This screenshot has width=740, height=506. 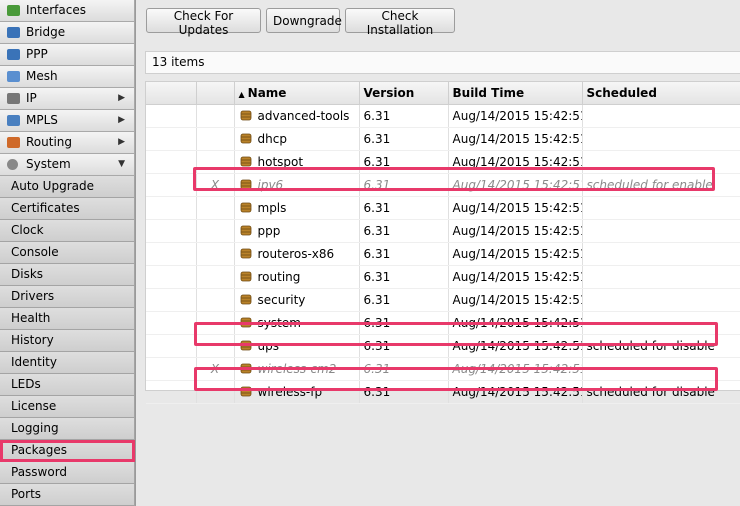 I want to click on column-header-flag, so click(x=215, y=93).